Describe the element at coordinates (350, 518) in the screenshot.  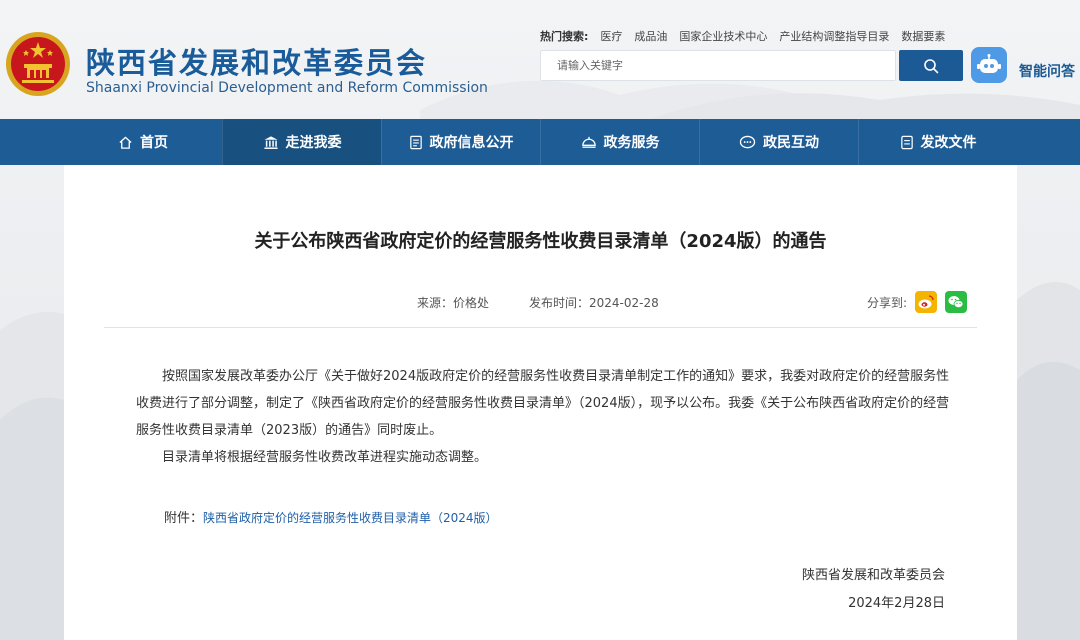
I see `attachment-link: 陕西省政府定价的经营服务性收费目录清单（2024版）` at that location.